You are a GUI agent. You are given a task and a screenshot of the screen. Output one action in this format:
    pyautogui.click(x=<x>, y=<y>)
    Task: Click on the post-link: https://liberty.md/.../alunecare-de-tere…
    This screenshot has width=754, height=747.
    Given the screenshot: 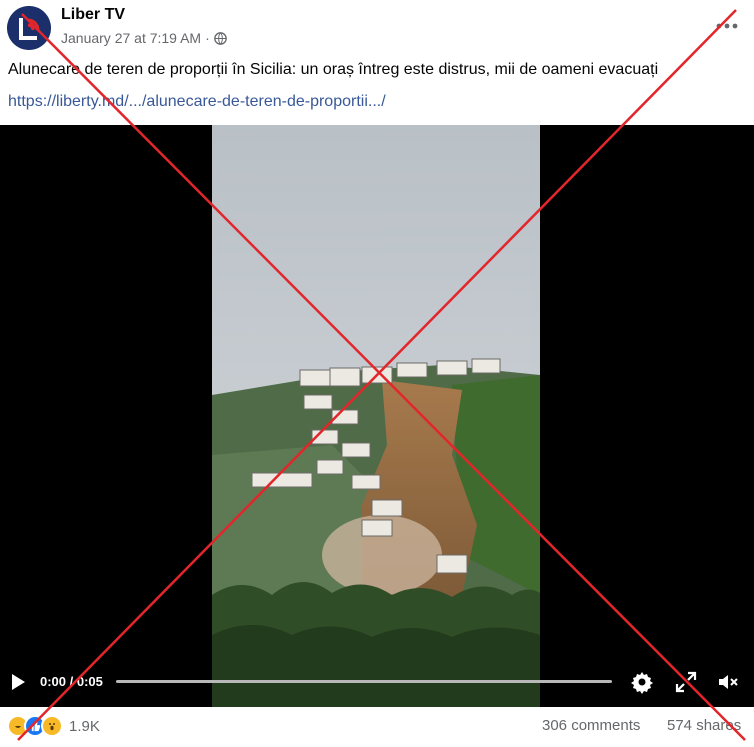 What is the action you would take?
    pyautogui.click(x=197, y=102)
    